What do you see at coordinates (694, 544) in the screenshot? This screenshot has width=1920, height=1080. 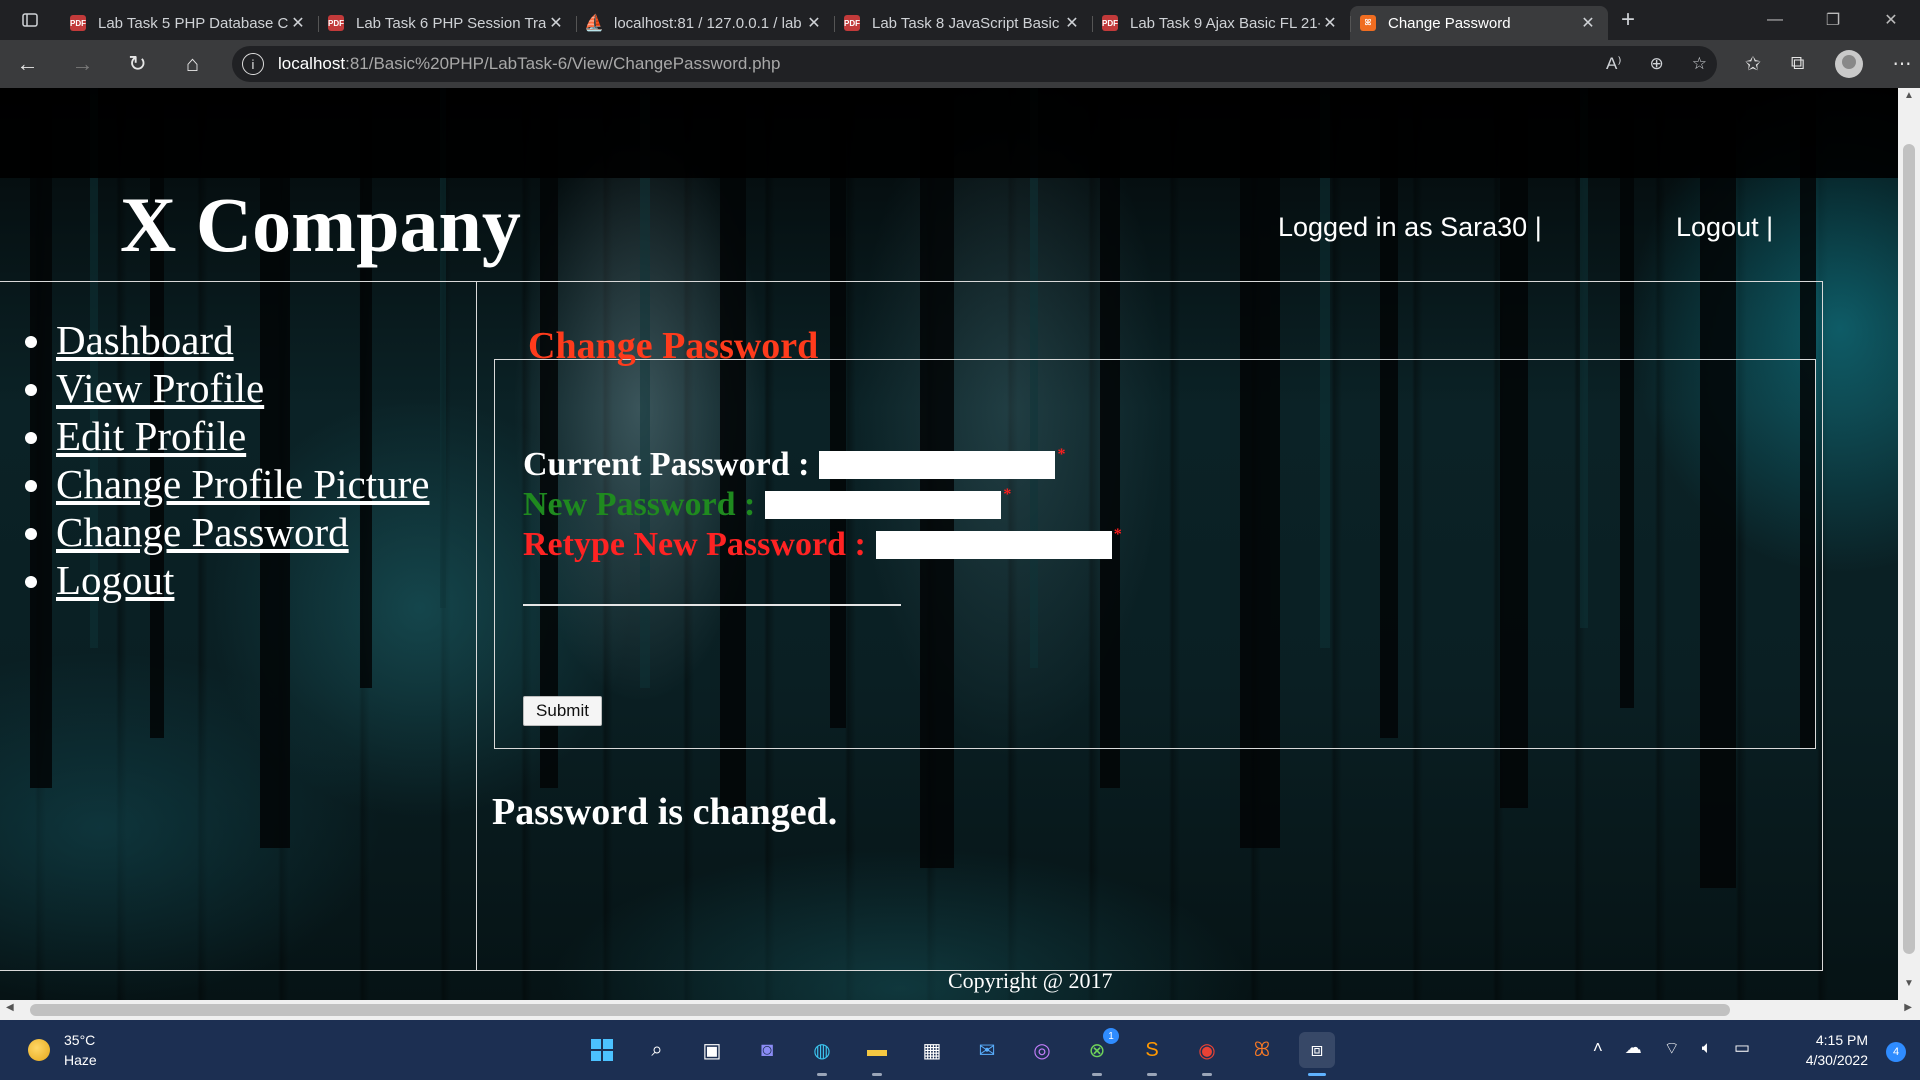 I see `retype-password-label: Retype New Password :` at bounding box center [694, 544].